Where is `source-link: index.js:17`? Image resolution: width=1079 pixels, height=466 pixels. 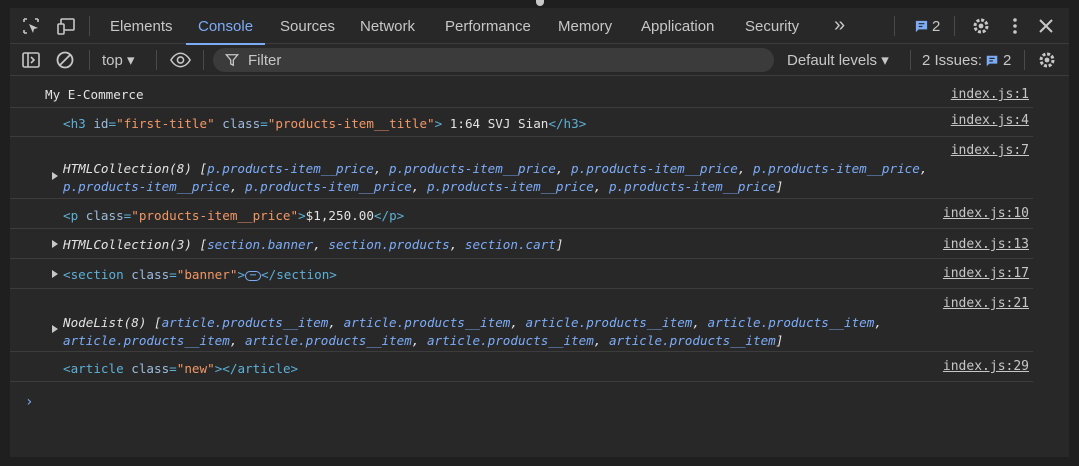
source-link: index.js:17 is located at coordinates (986, 273).